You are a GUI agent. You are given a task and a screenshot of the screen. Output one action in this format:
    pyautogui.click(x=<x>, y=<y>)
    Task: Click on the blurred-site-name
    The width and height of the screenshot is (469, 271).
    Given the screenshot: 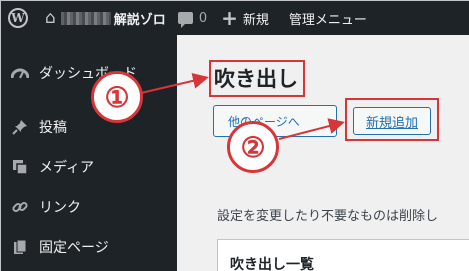 What is the action you would take?
    pyautogui.click(x=85, y=18)
    